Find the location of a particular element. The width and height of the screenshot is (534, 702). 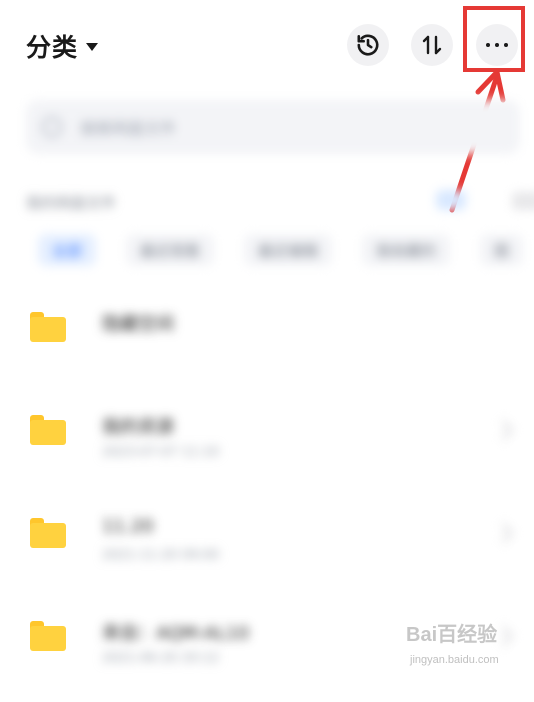

file-name: 我的资源 is located at coordinates (138, 427).